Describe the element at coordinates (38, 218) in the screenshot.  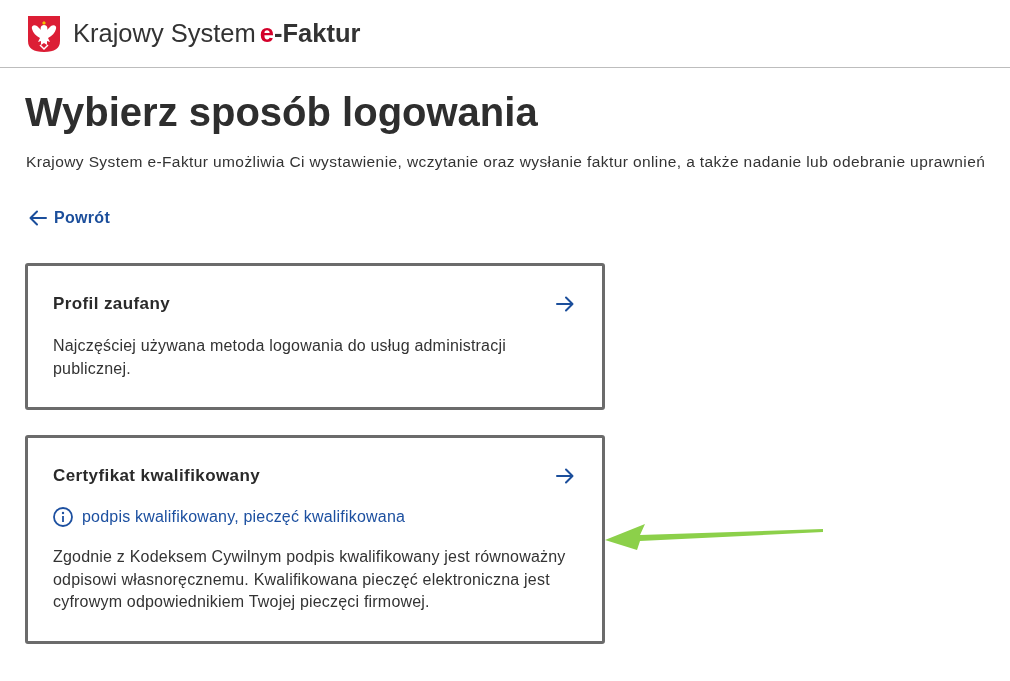
I see `back-arrow-icon` at that location.